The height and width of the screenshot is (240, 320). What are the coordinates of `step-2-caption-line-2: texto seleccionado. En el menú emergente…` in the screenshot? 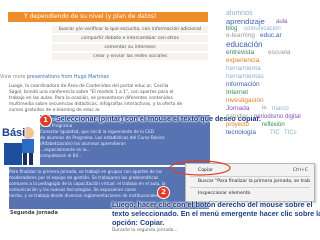 It's located at (216, 213).